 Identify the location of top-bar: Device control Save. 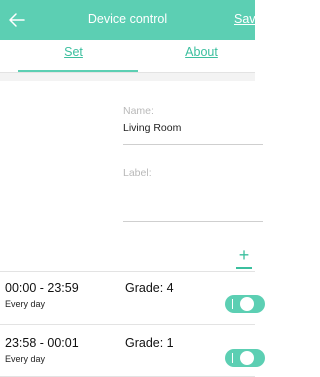
(131, 20).